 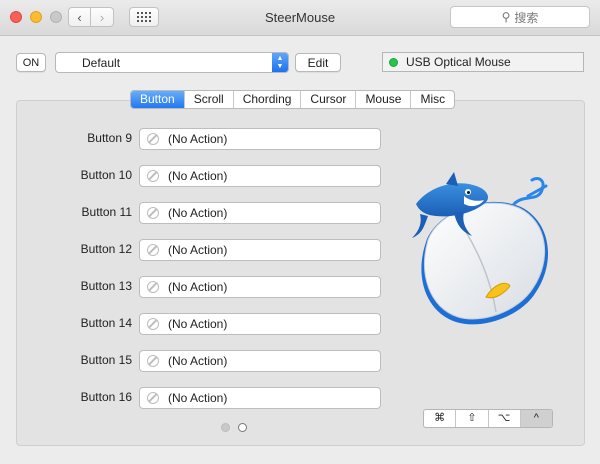 I want to click on preset-popup: Default ▲ ▼, so click(x=172, y=62).